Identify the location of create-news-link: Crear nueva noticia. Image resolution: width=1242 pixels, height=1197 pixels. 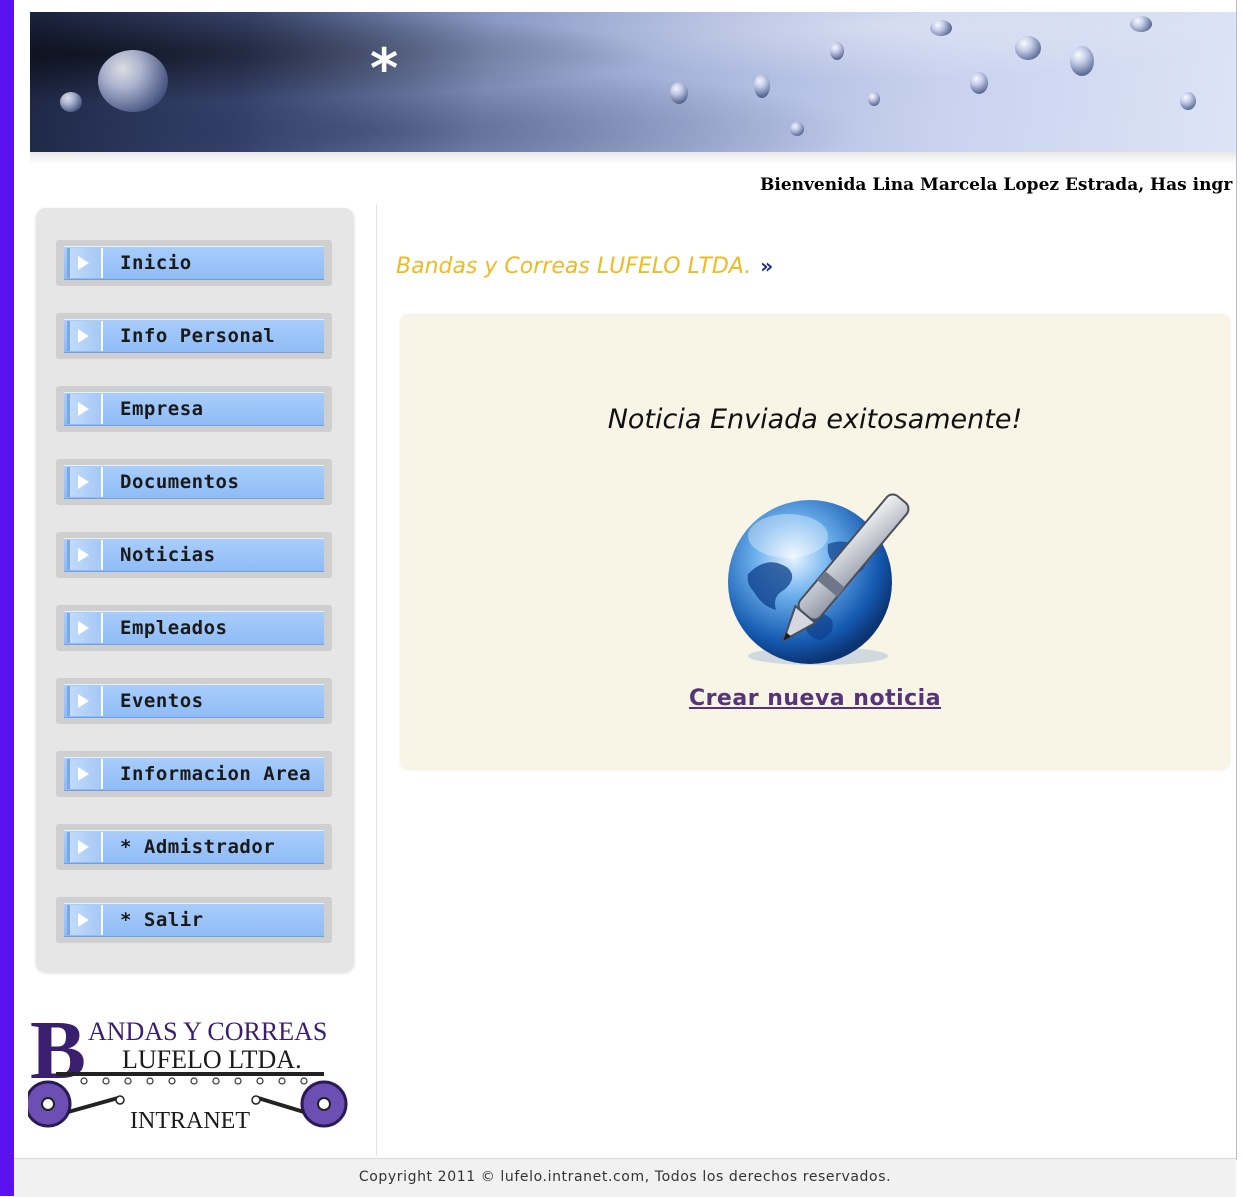
(815, 698).